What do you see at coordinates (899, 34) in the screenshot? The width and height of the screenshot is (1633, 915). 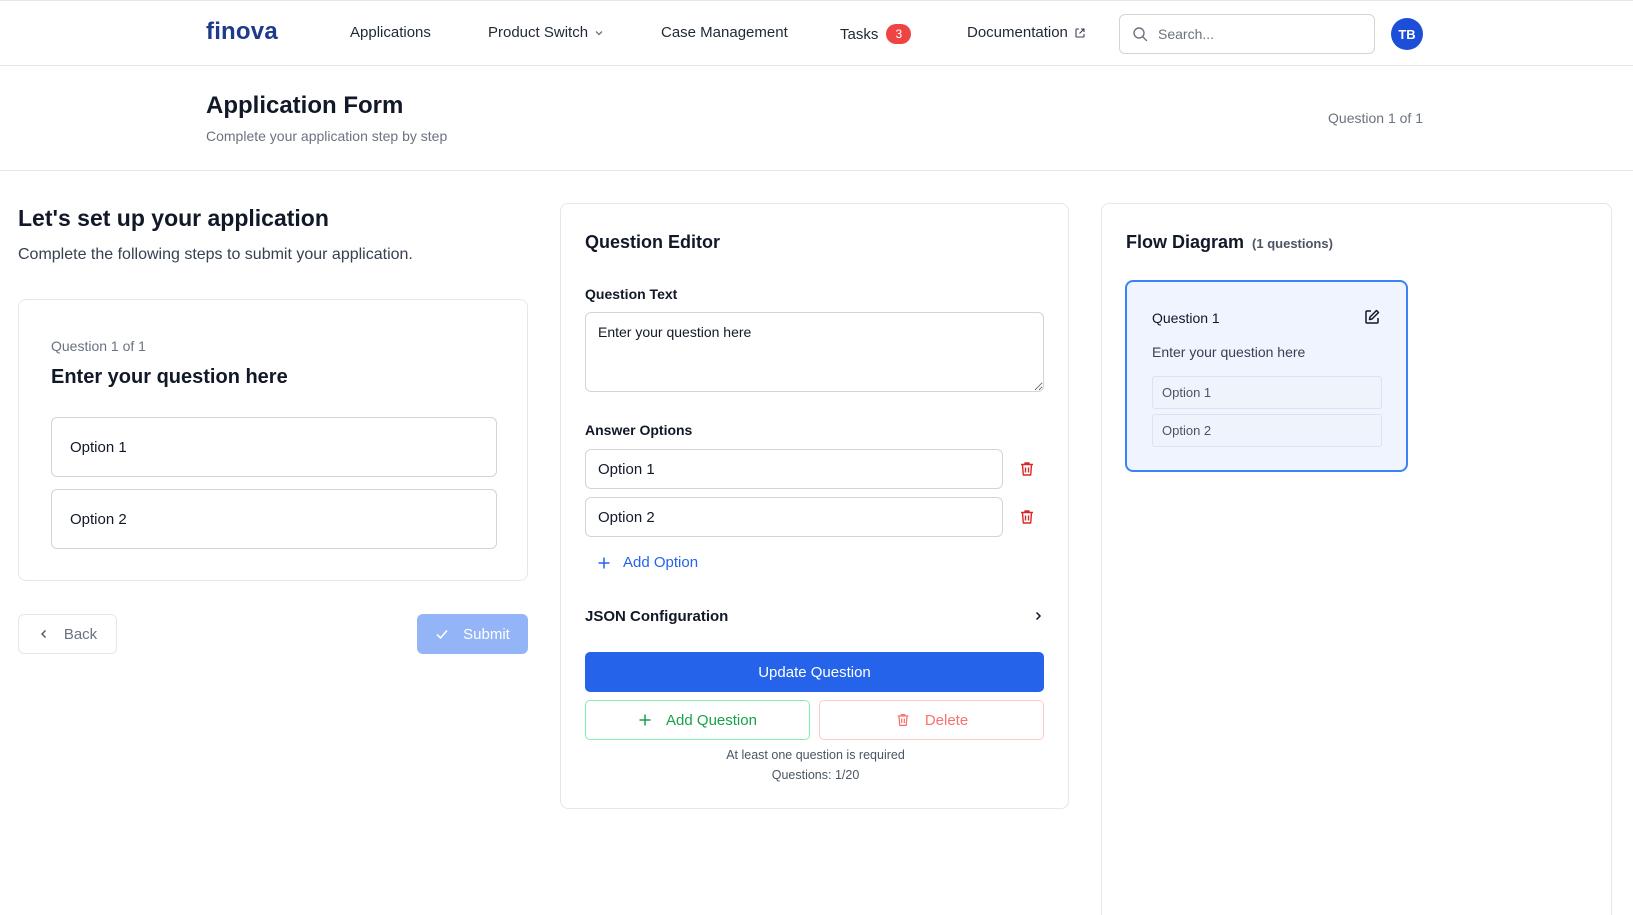 I see `tasks-count-badge: 3` at bounding box center [899, 34].